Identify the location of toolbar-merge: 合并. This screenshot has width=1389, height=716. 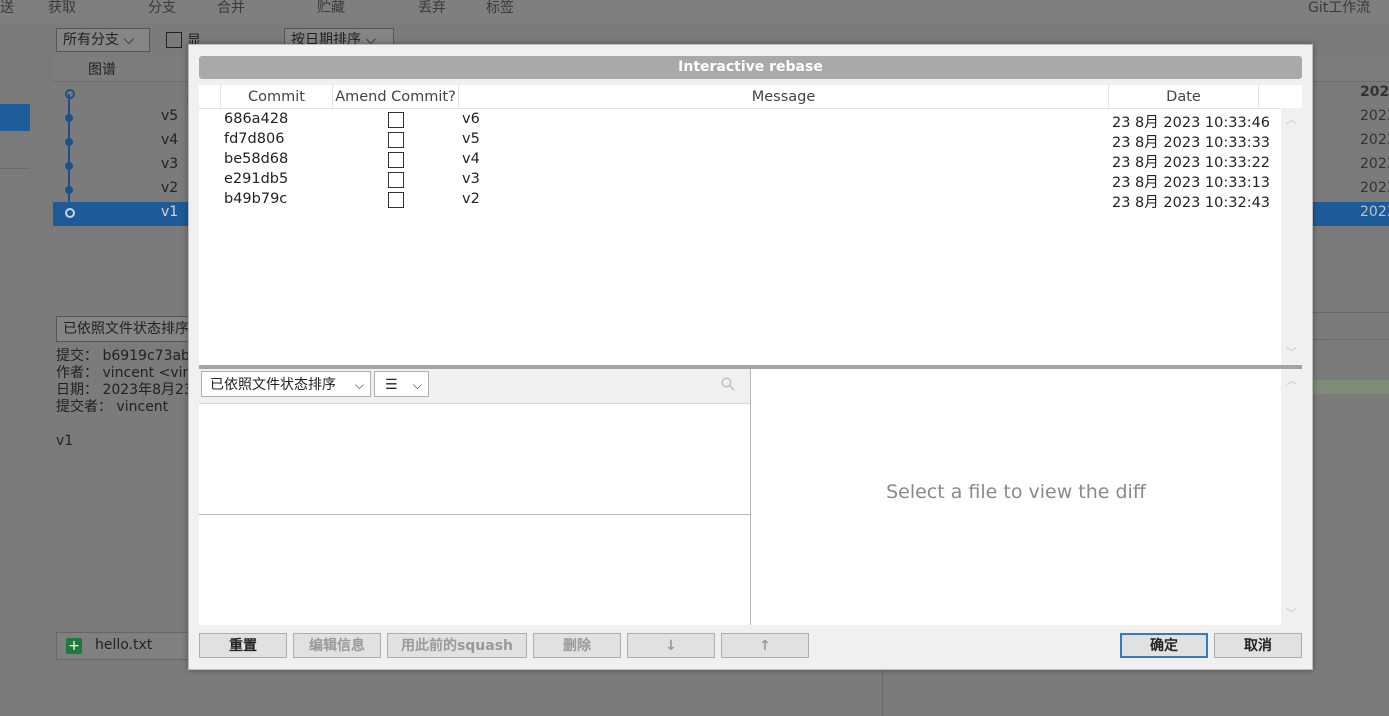
(231, 8).